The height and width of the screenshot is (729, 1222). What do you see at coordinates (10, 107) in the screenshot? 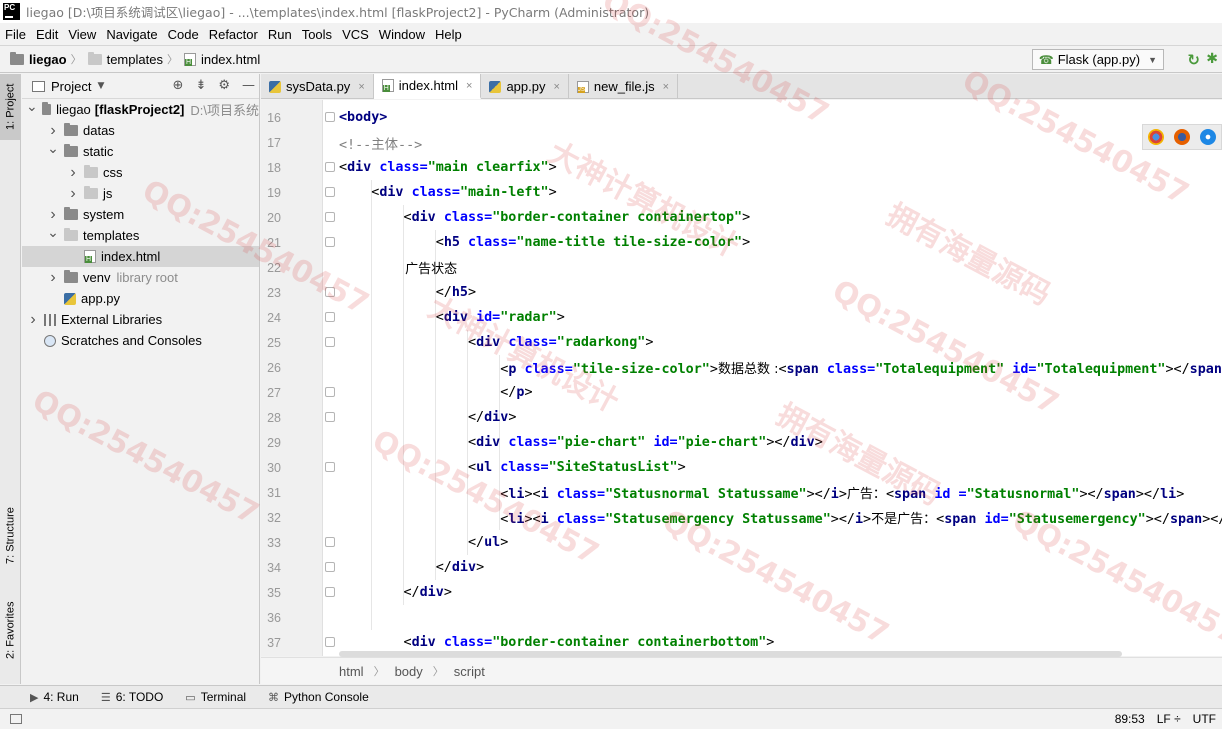
I see `tool-tab-project: 1: Project` at bounding box center [10, 107].